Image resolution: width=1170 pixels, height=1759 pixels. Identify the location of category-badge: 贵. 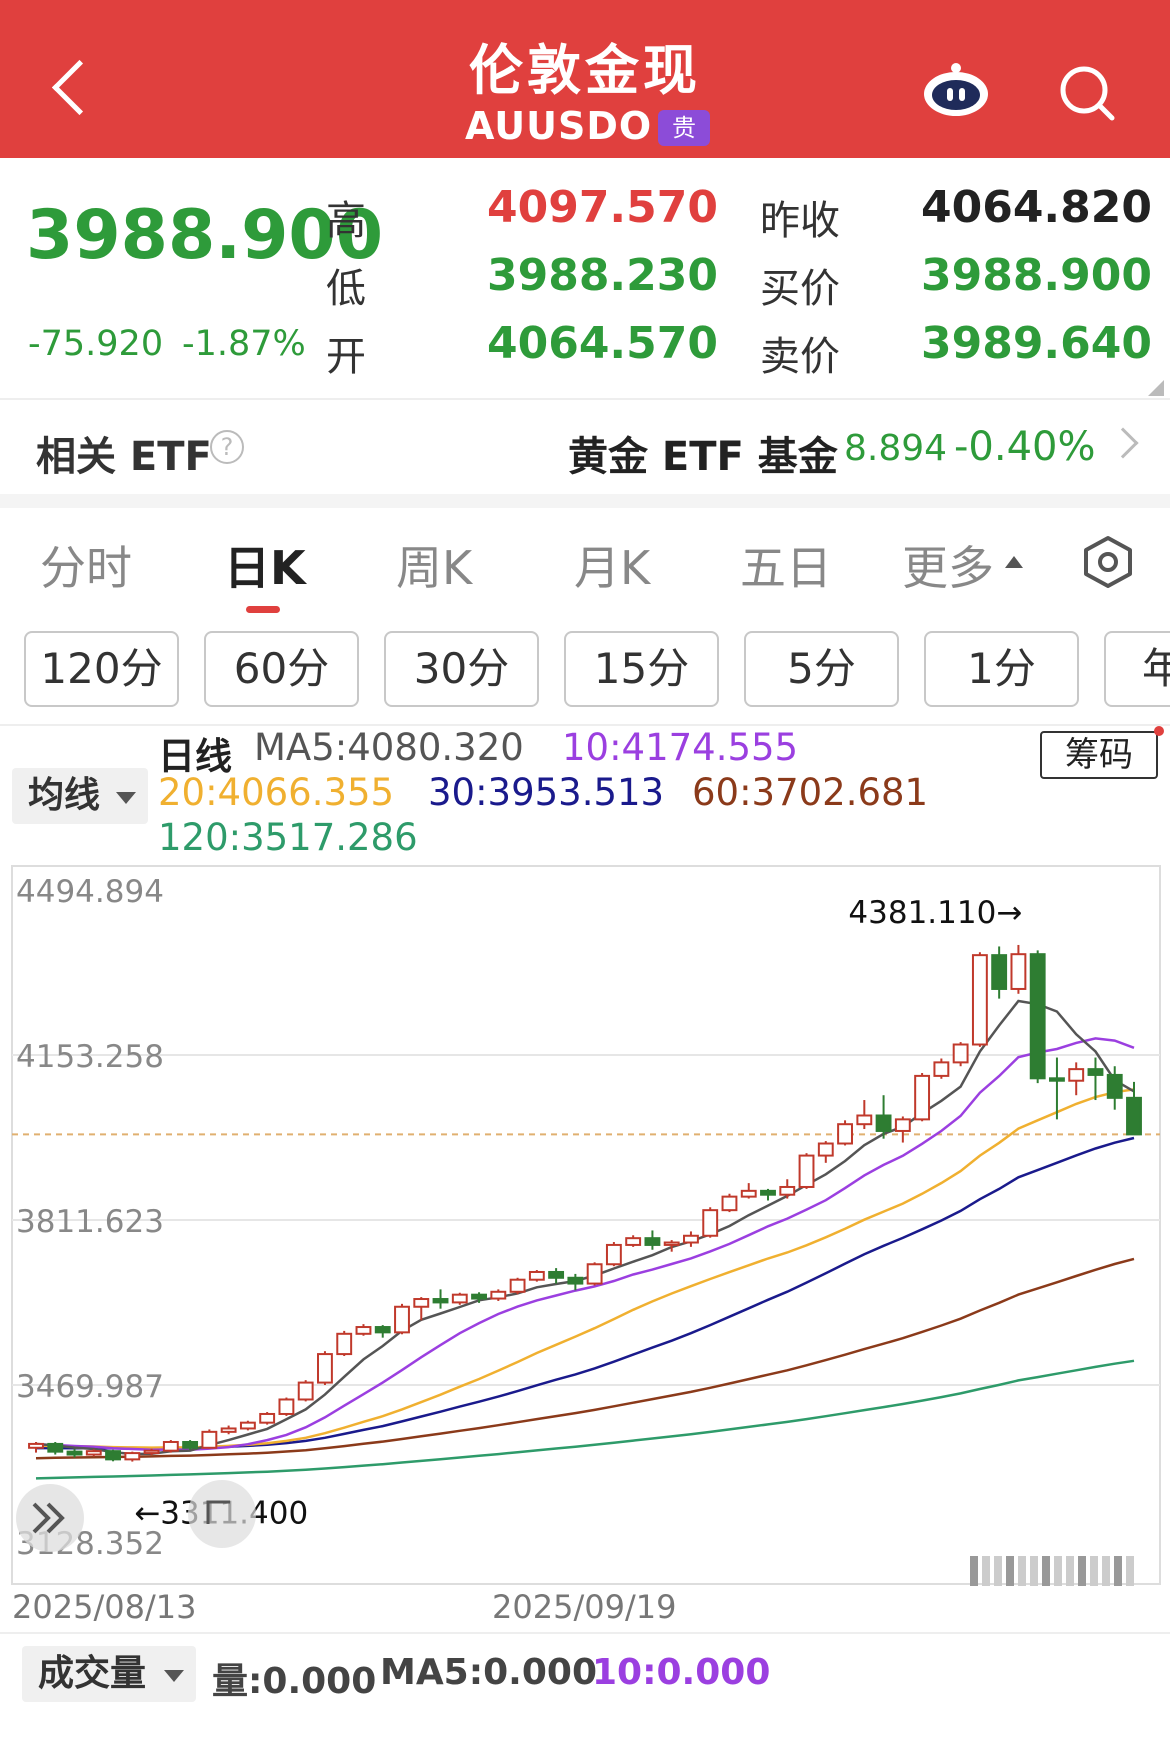
(684, 128).